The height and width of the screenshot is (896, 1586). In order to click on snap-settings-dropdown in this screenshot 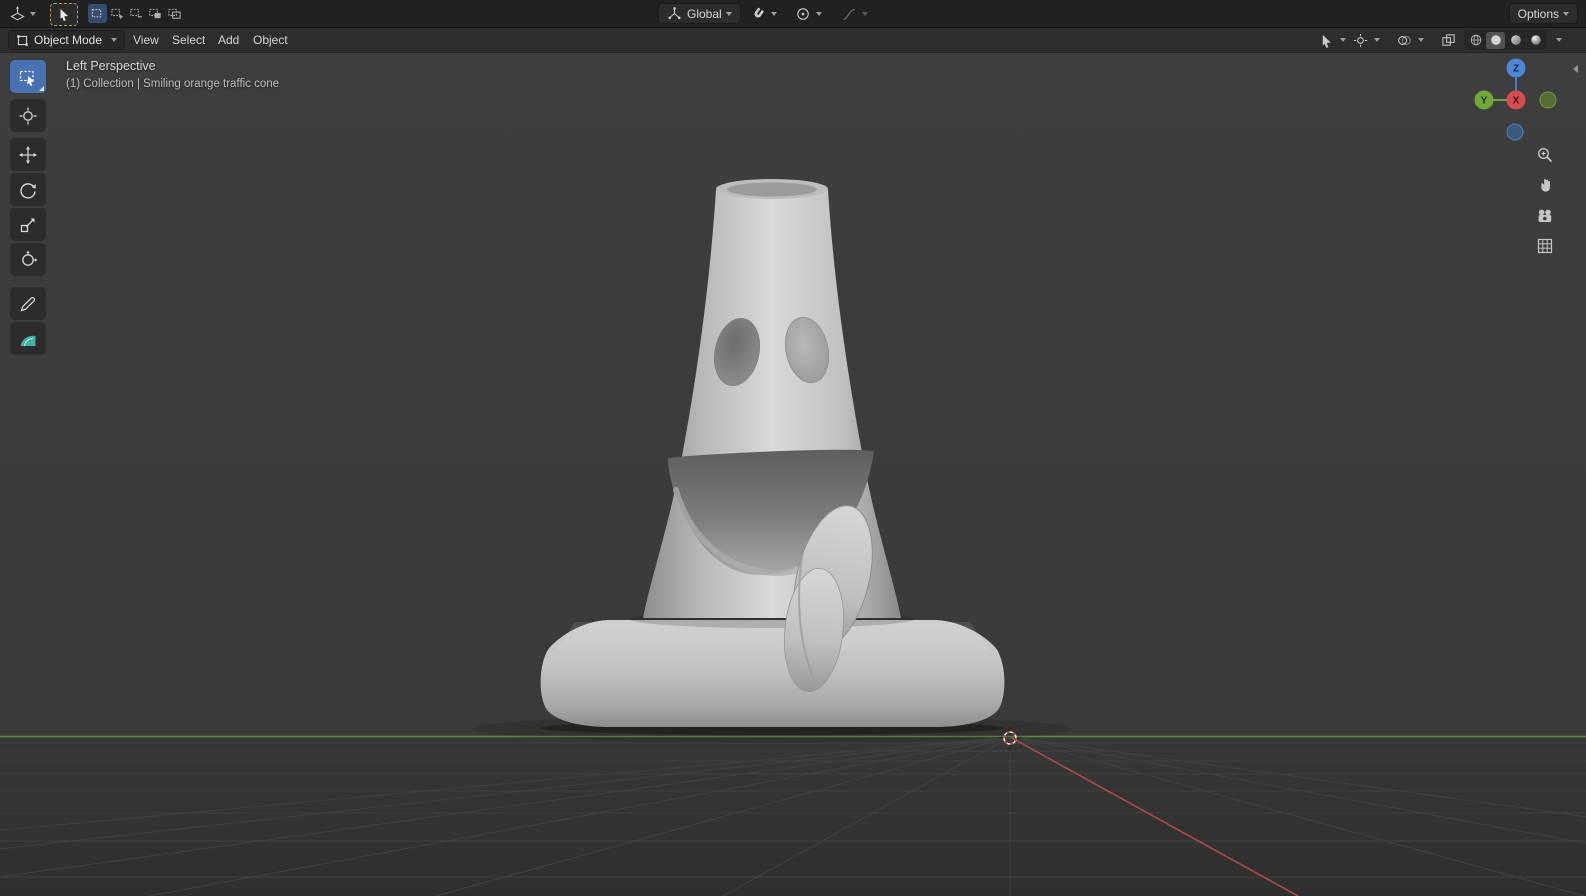, I will do `click(772, 13)`.